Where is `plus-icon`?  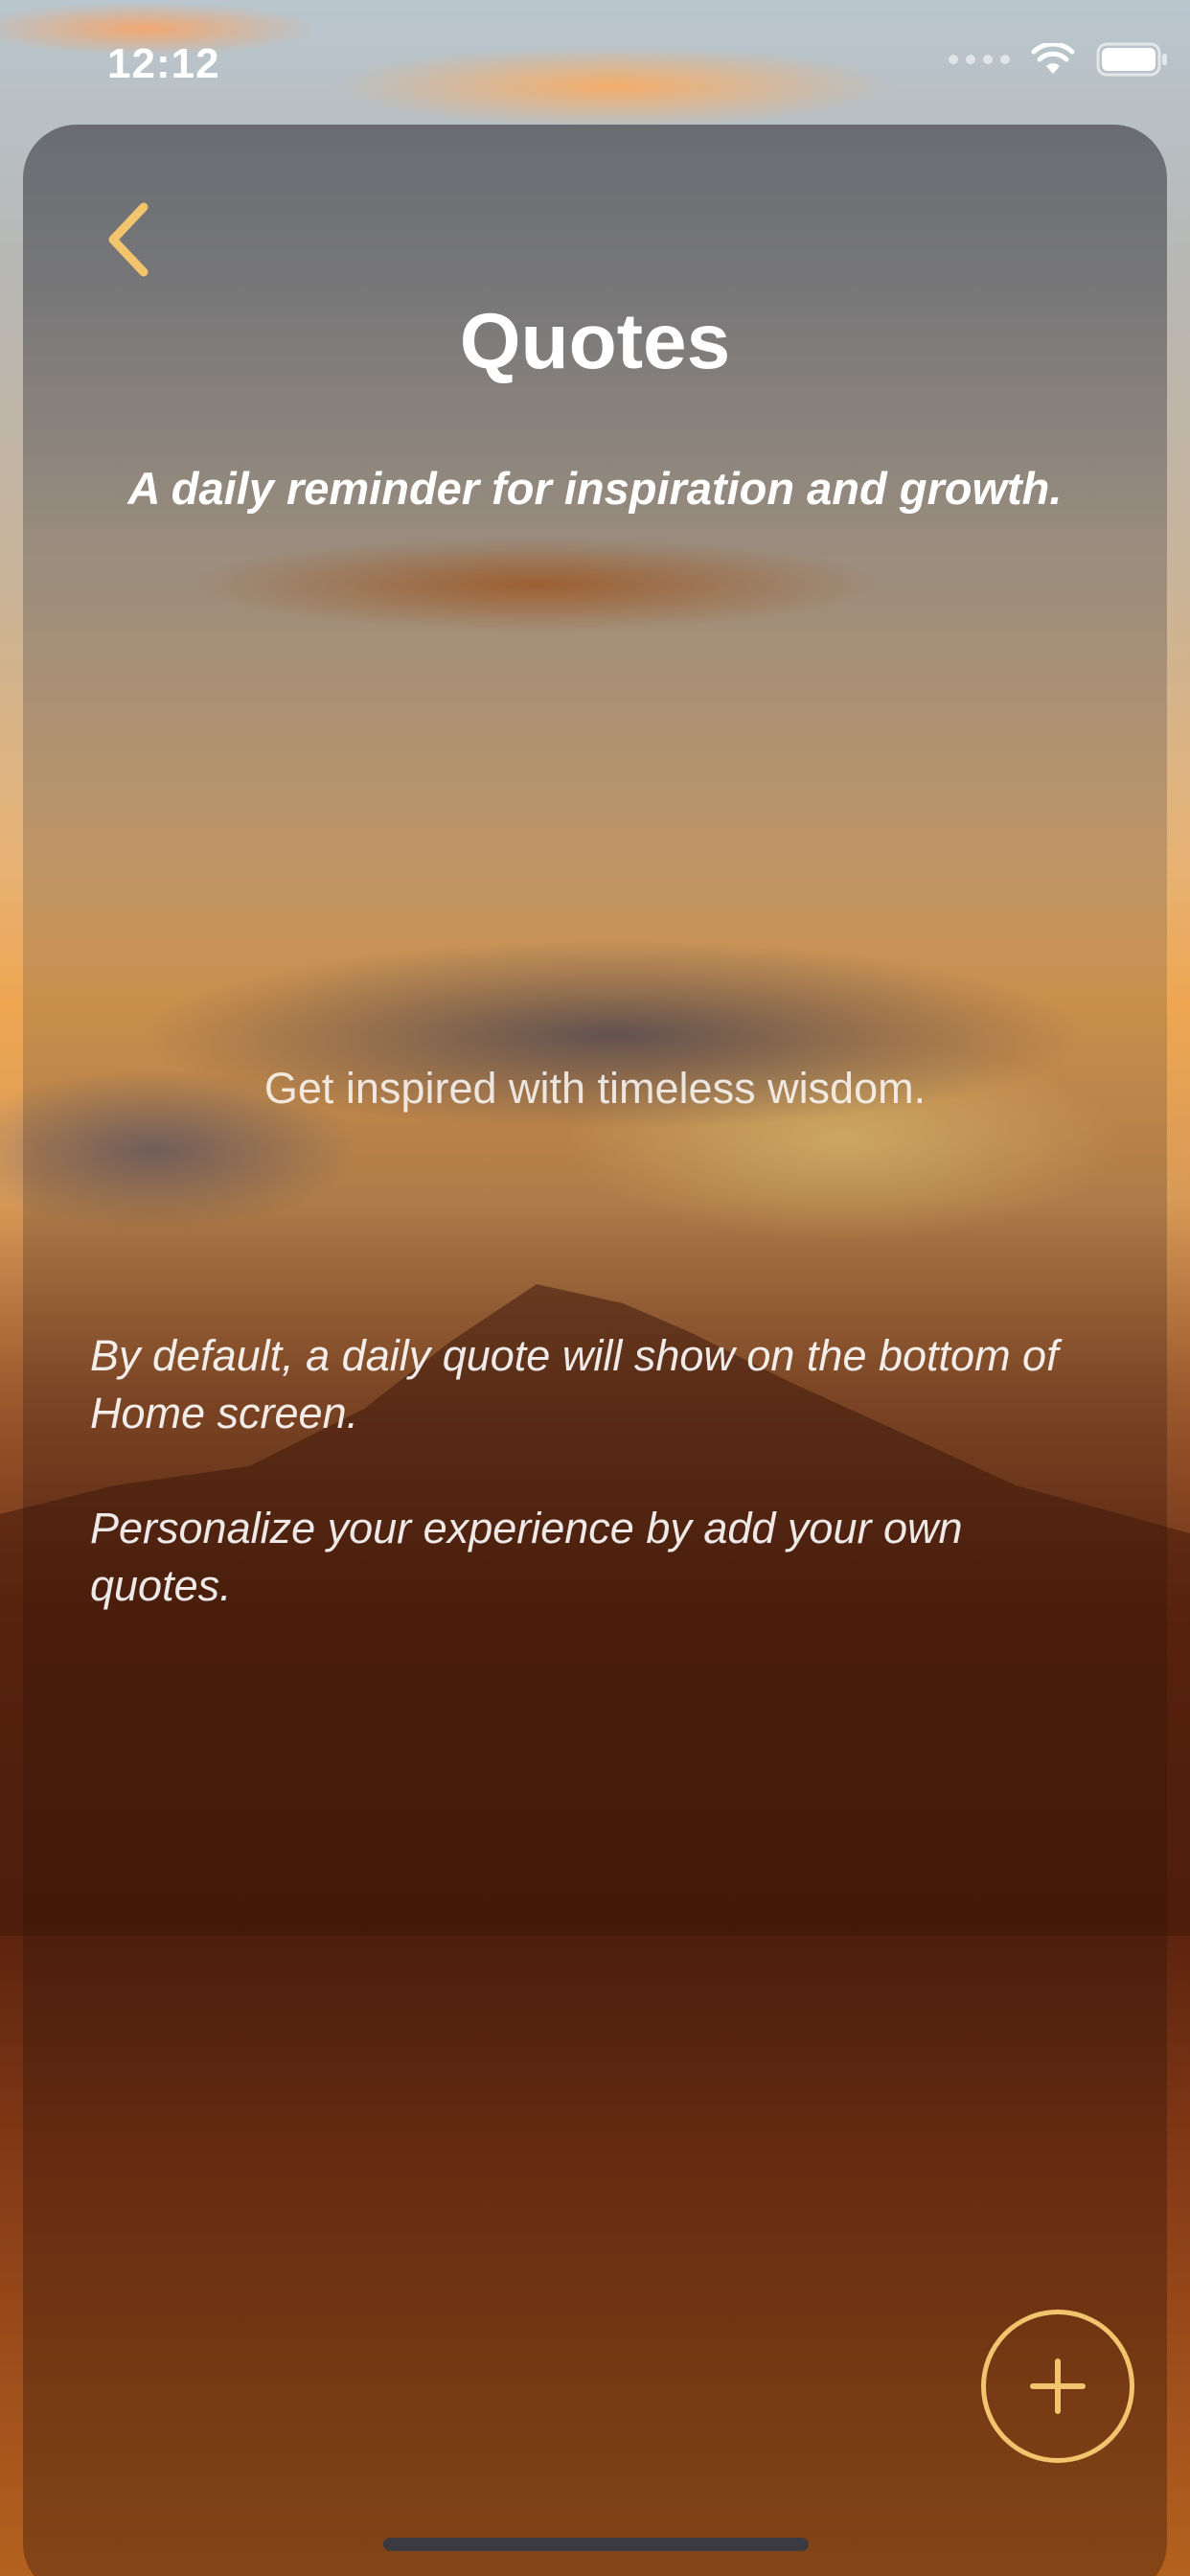
plus-icon is located at coordinates (1058, 2386).